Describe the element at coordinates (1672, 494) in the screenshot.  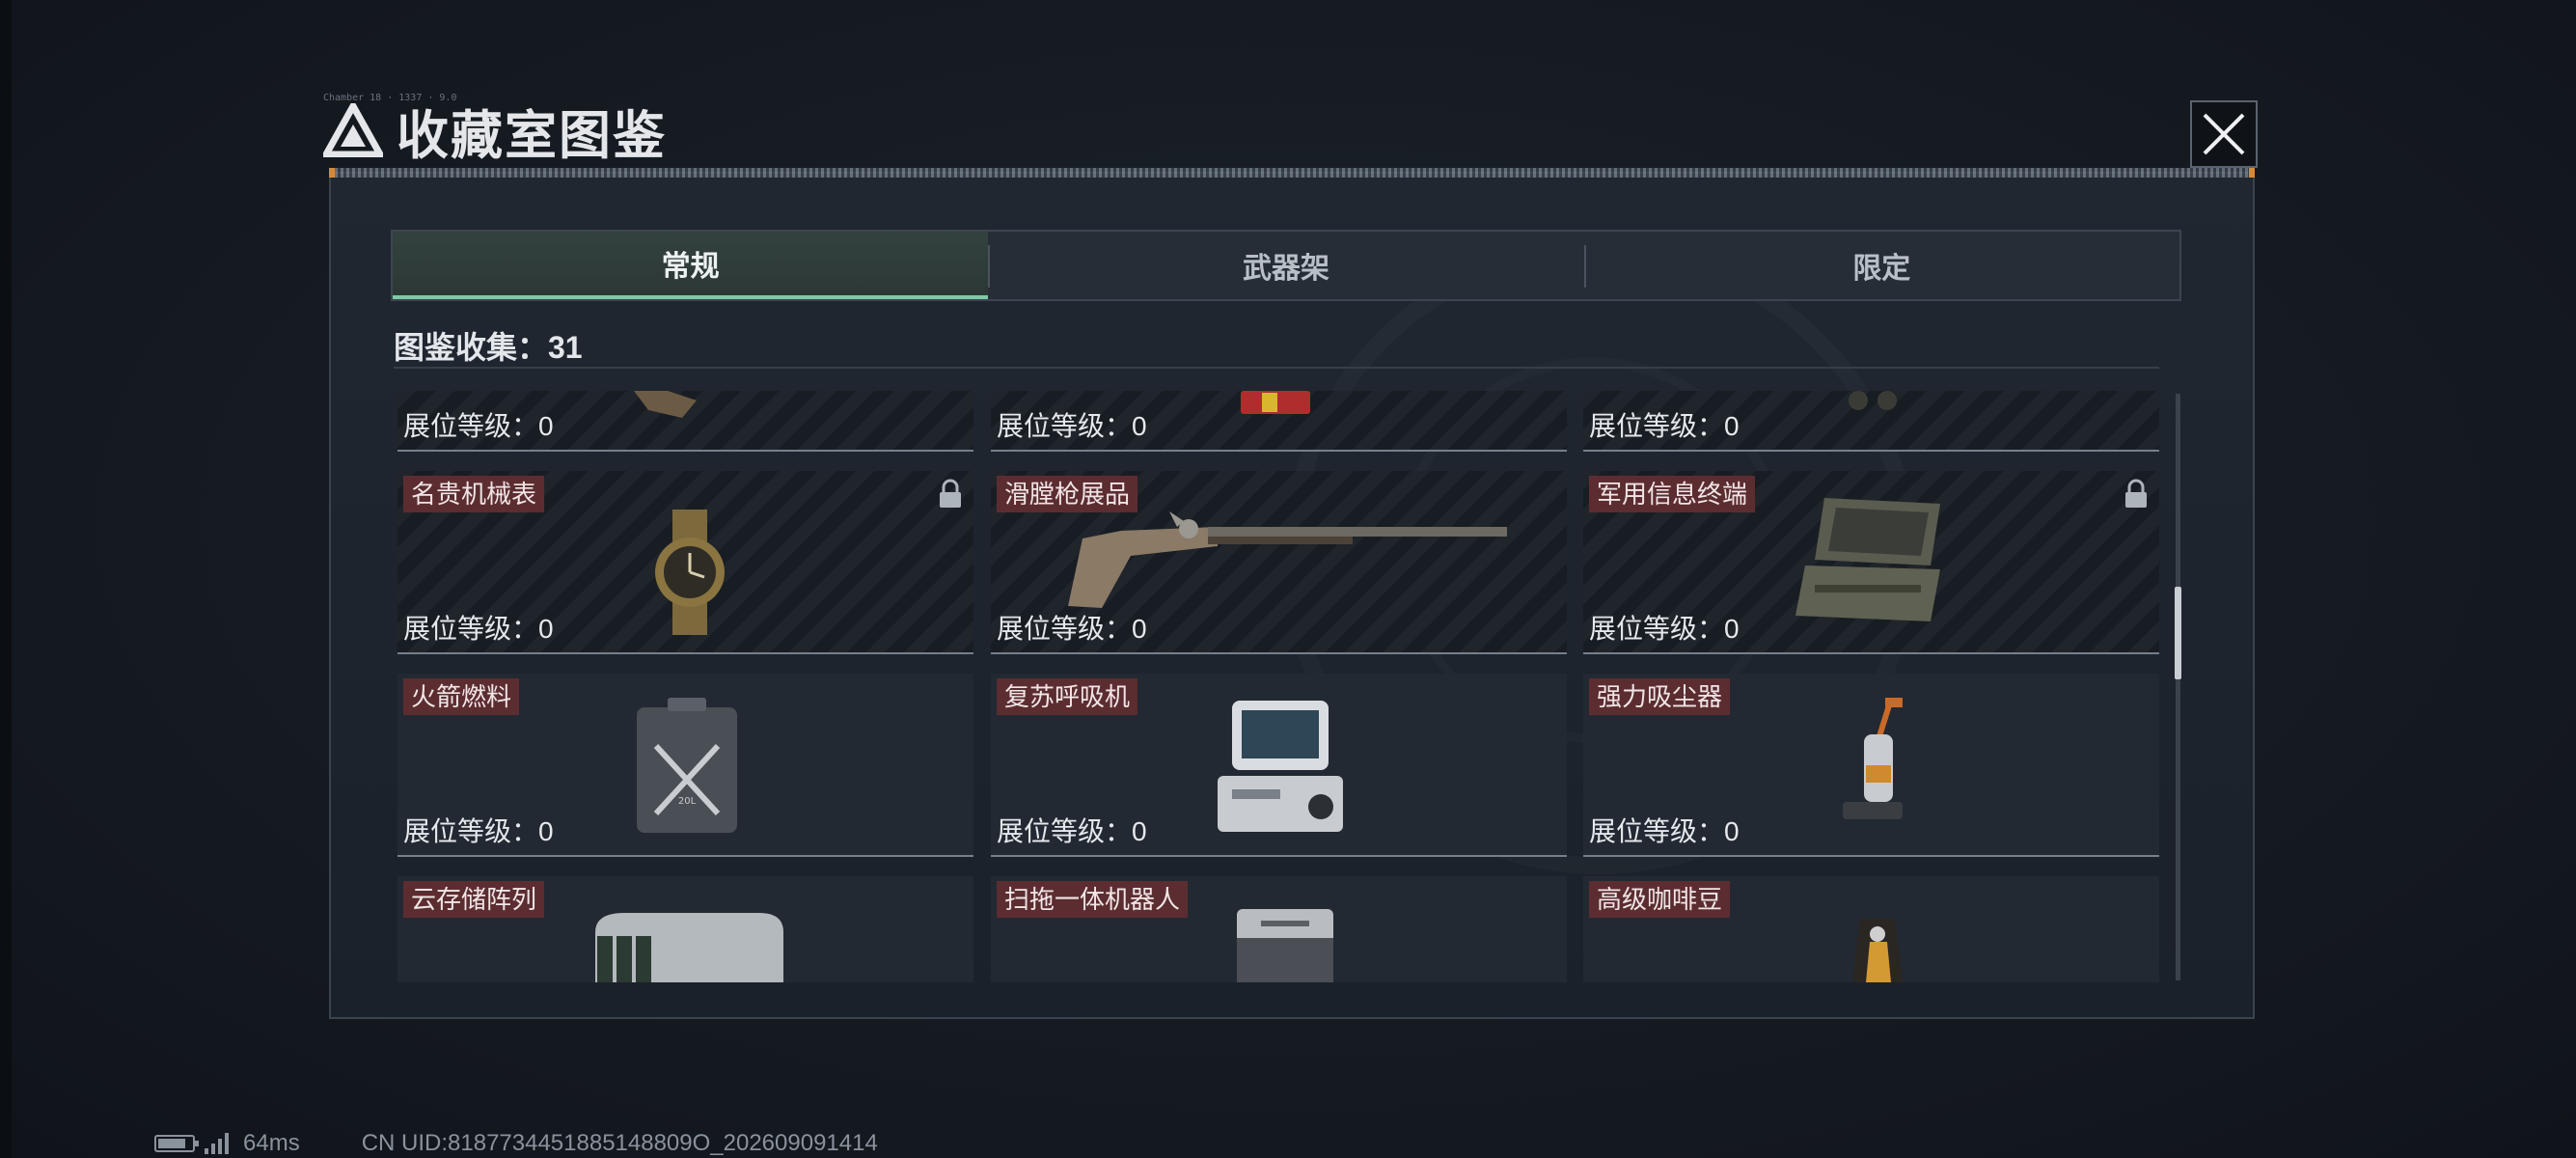
I see `card-name: 军用信息终端` at that location.